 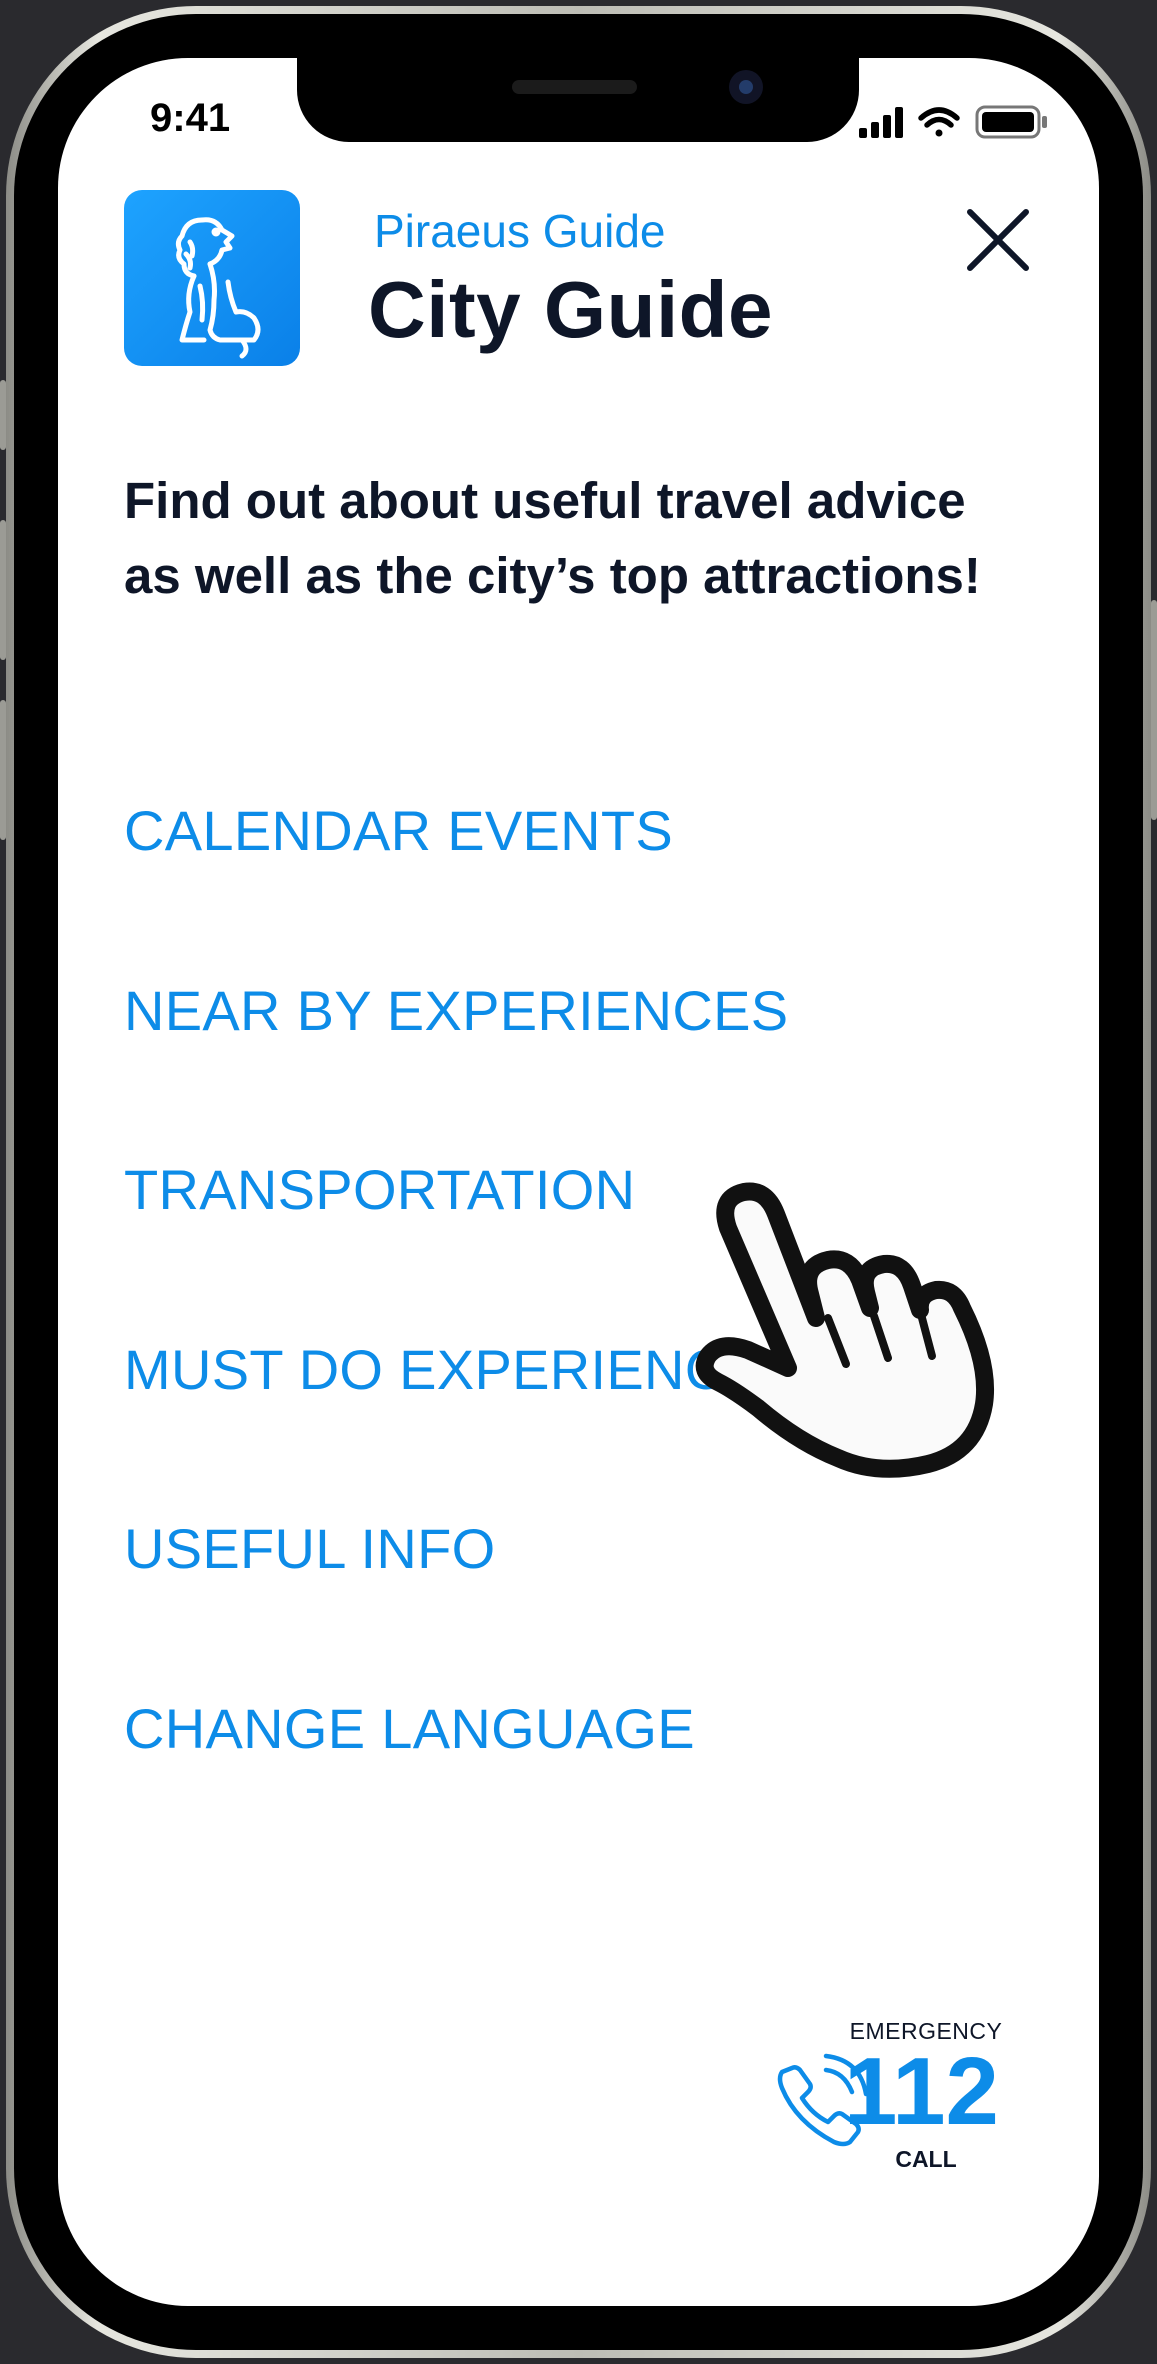 What do you see at coordinates (520, 231) in the screenshot?
I see `app-subtitle: Piraeus Guide` at bounding box center [520, 231].